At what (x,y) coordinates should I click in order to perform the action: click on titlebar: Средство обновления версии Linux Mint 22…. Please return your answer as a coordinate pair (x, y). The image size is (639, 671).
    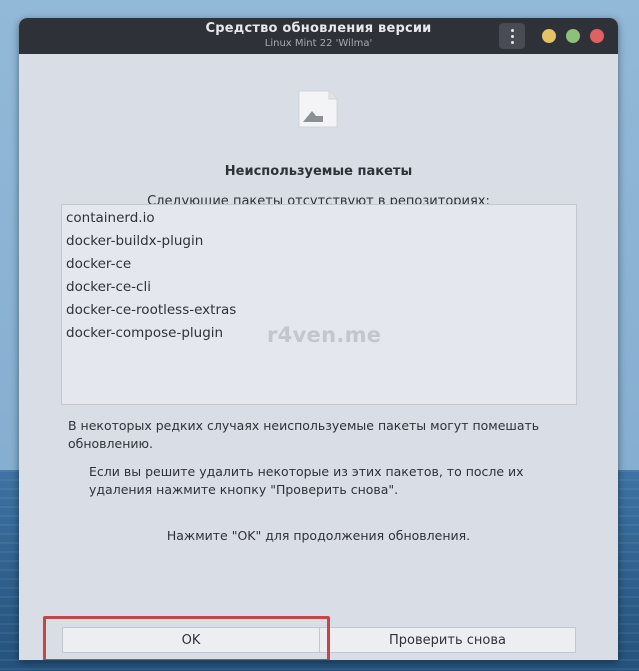
    Looking at the image, I should click on (318, 36).